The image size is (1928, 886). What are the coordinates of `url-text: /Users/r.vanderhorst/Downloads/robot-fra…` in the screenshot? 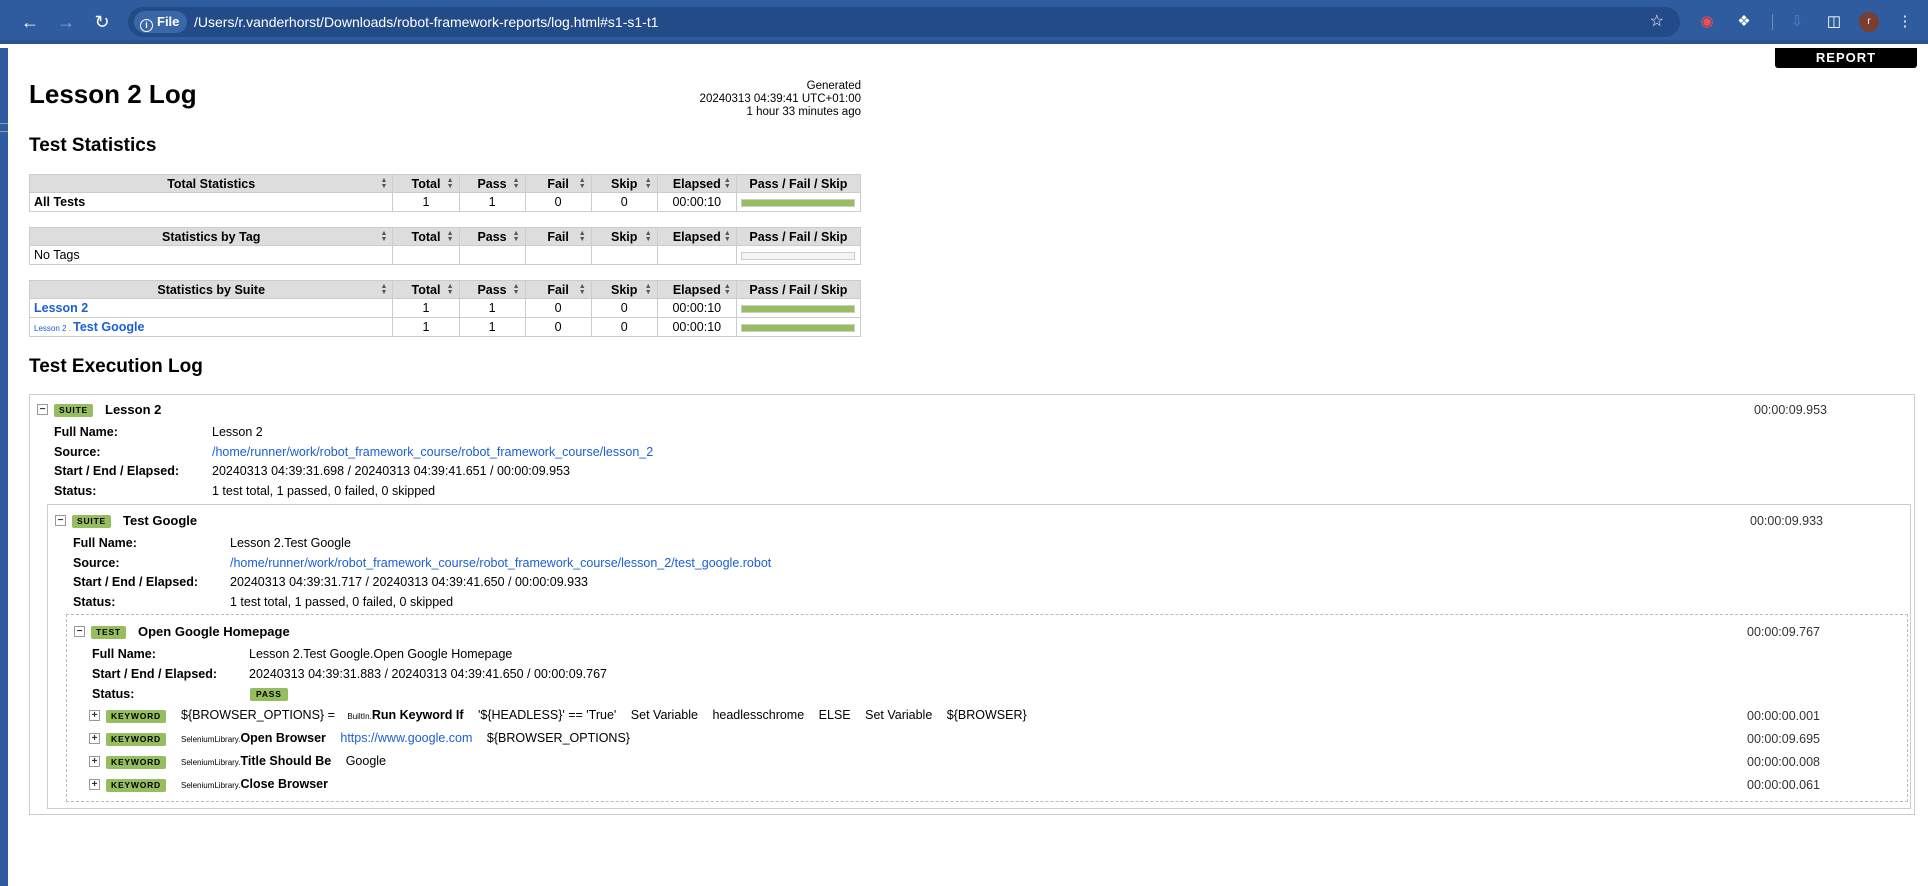 It's located at (426, 22).